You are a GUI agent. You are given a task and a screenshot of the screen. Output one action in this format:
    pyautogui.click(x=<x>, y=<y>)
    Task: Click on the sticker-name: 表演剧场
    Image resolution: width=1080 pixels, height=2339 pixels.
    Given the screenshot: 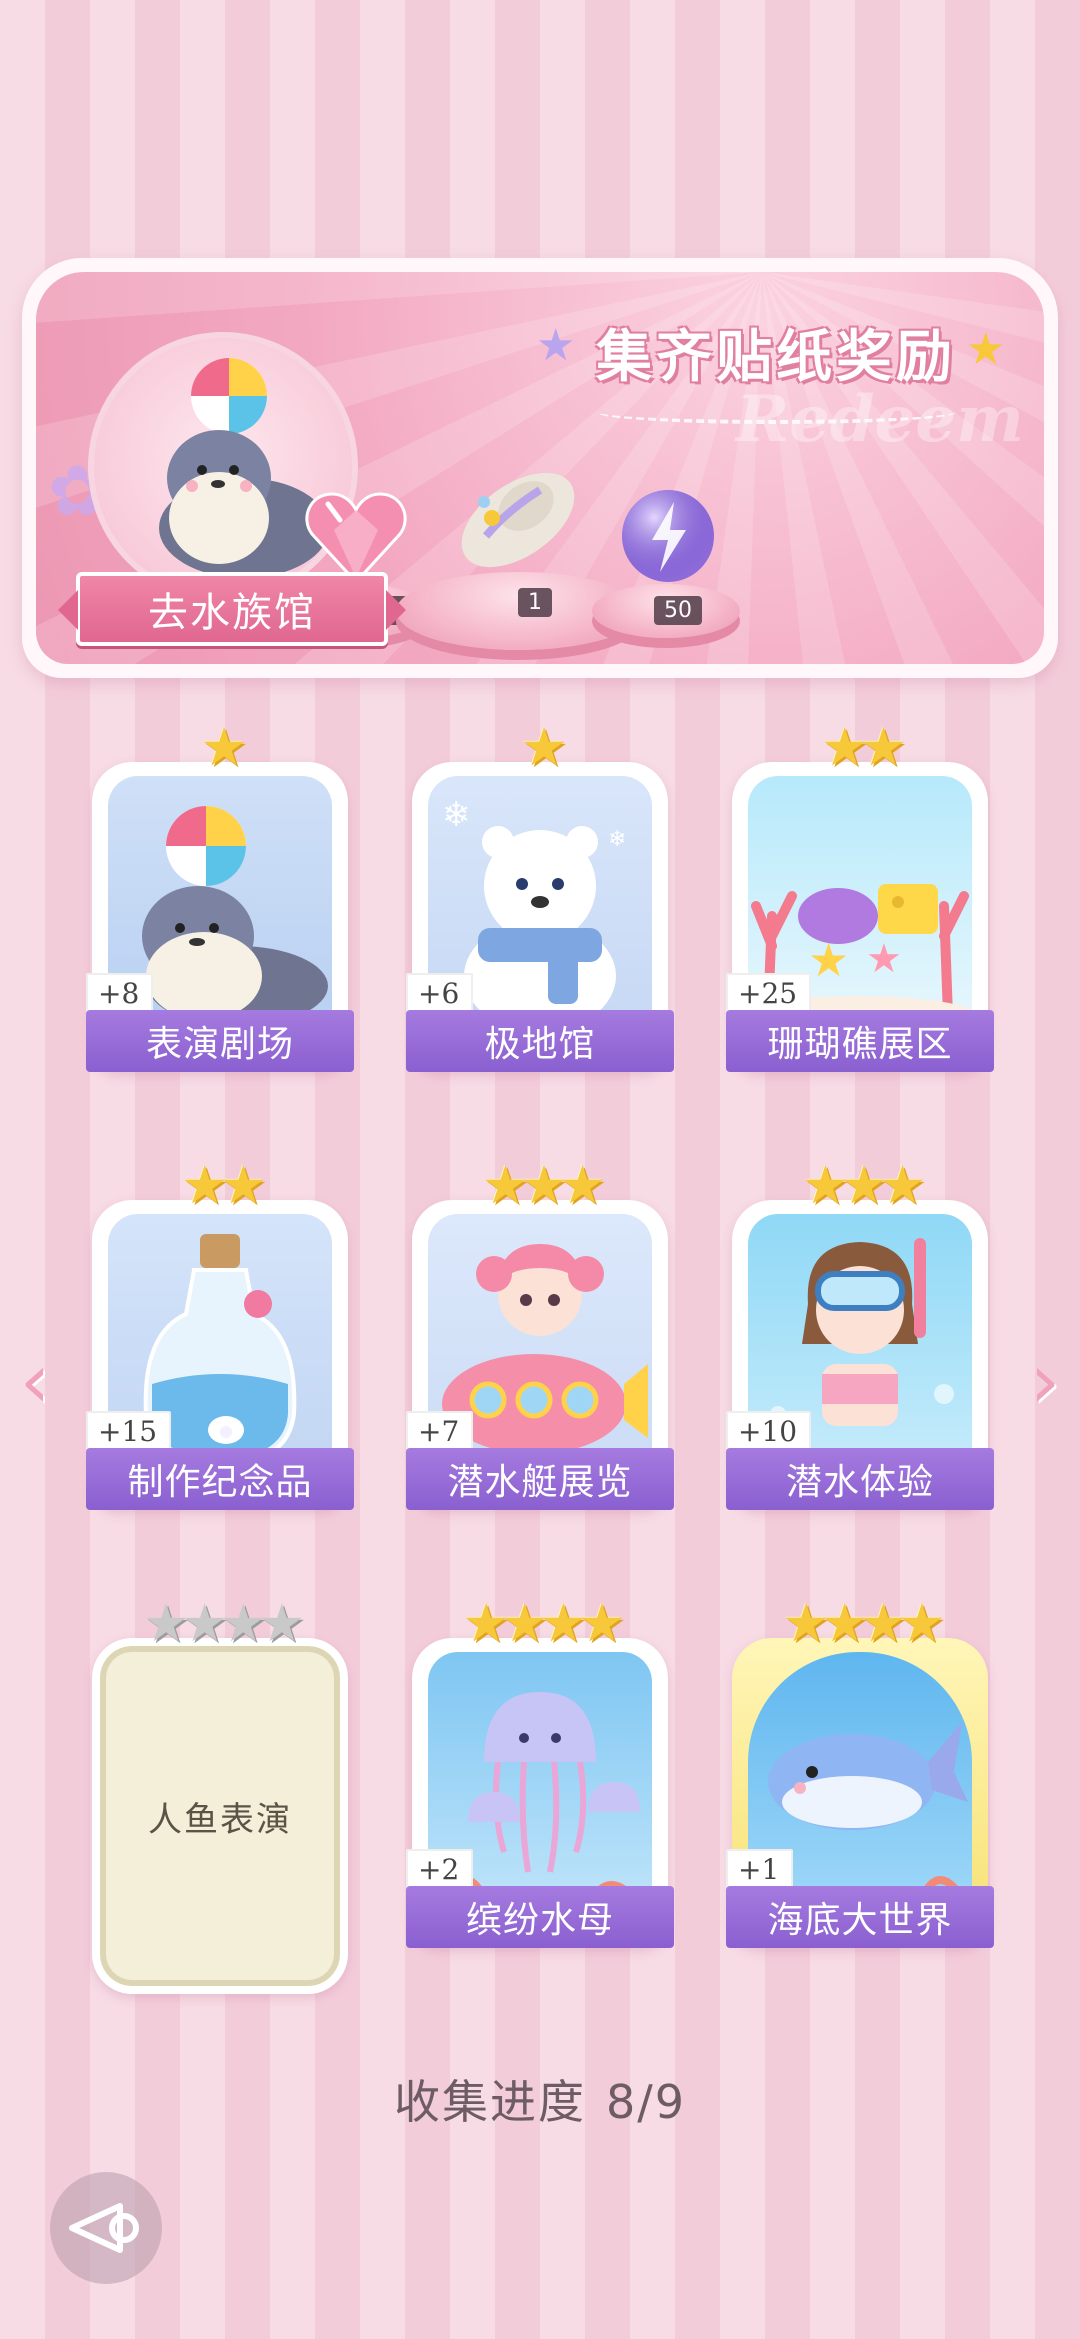 What is the action you would take?
    pyautogui.click(x=220, y=1041)
    